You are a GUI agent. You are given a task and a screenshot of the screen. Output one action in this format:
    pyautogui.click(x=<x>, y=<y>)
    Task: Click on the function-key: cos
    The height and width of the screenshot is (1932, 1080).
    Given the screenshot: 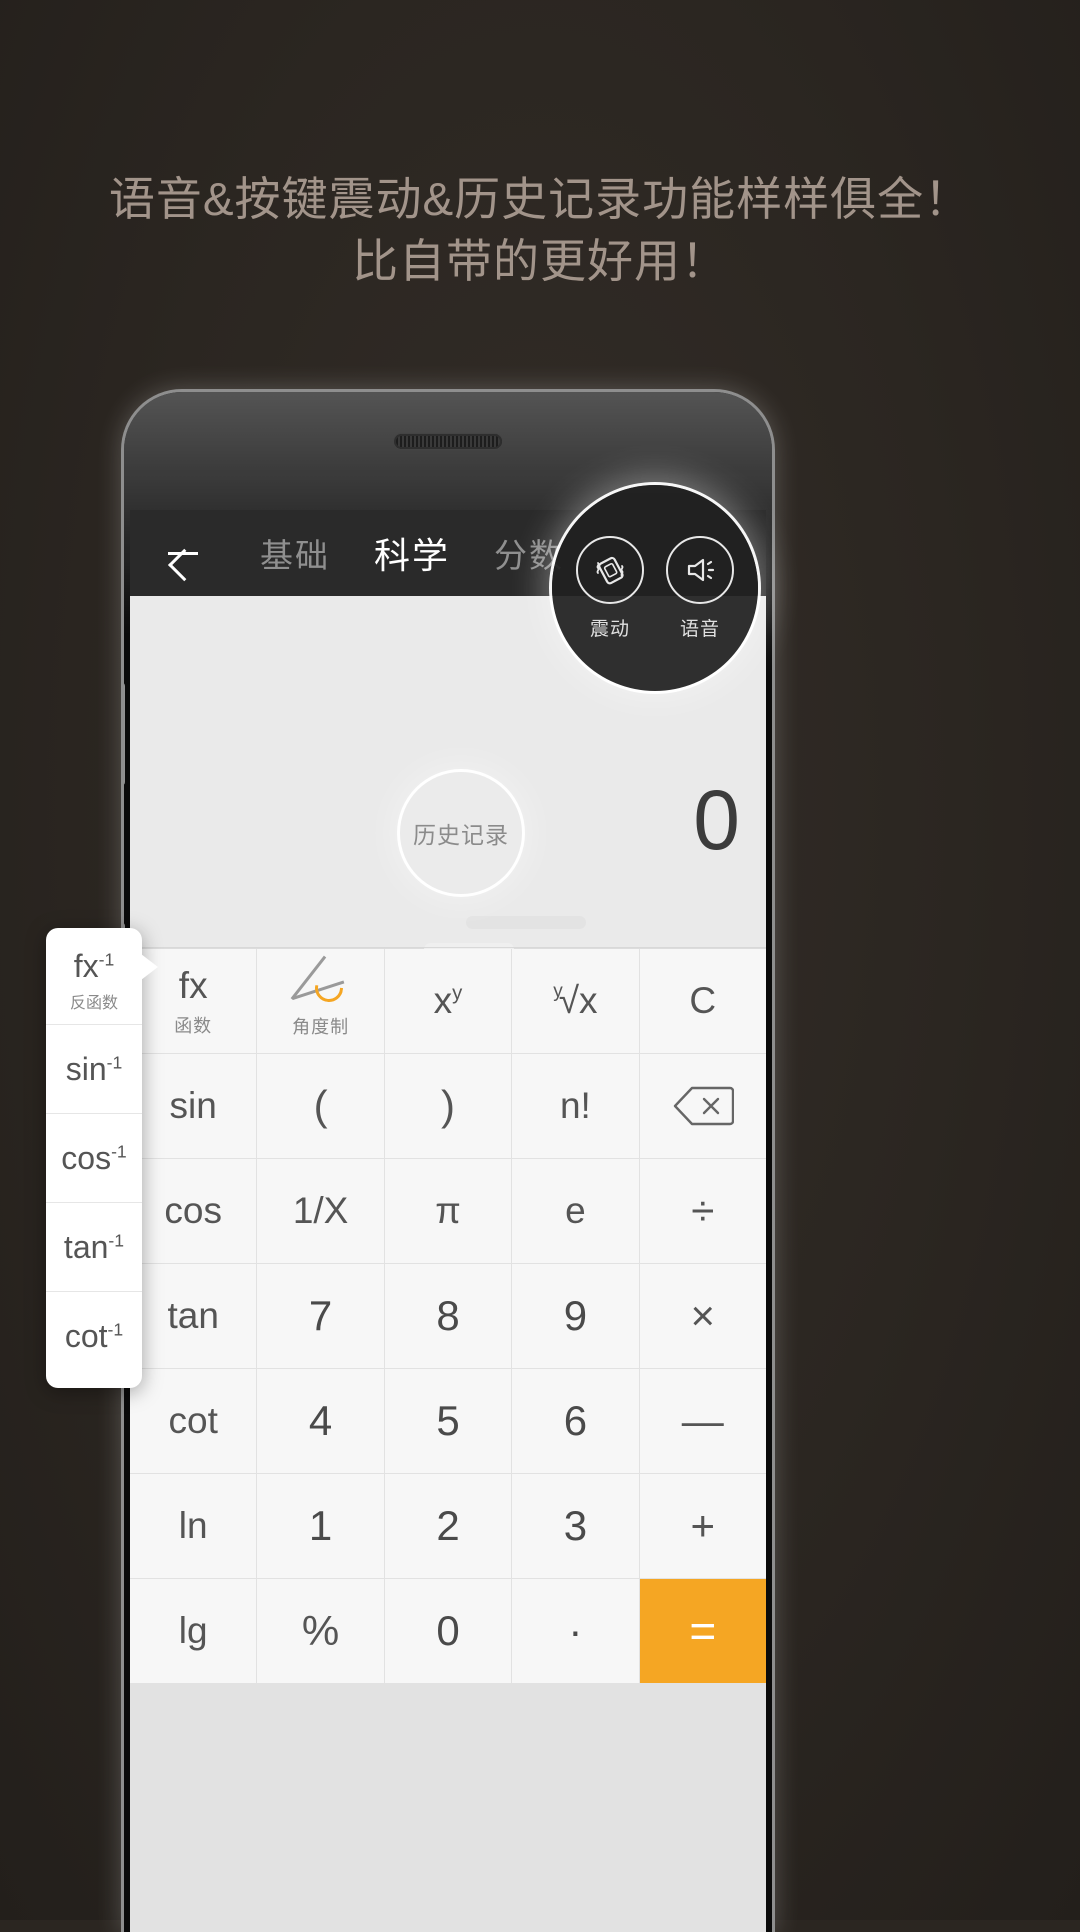 What is the action you would take?
    pyautogui.click(x=193, y=1211)
    